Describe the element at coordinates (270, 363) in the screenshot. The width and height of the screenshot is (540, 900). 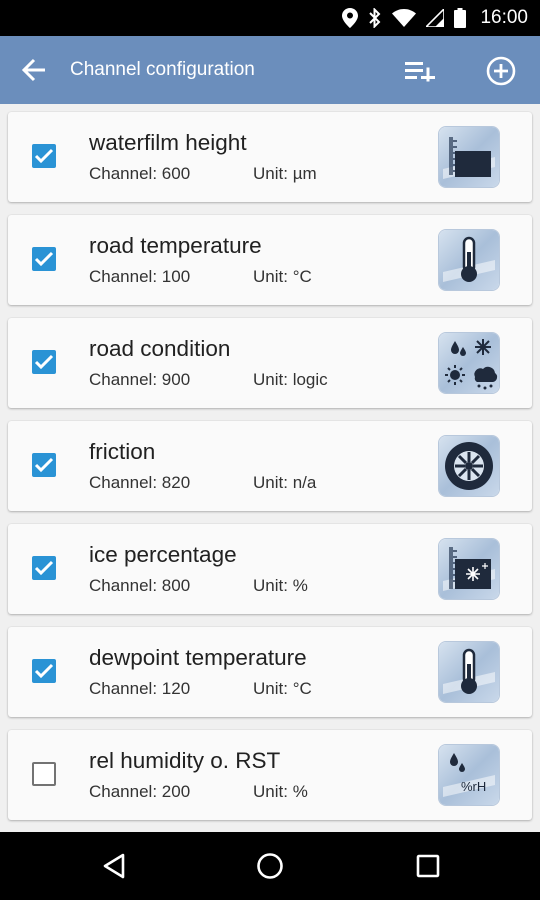
I see `channel-card-road-condition: road condition Channel: 900 Unit: logic` at that location.